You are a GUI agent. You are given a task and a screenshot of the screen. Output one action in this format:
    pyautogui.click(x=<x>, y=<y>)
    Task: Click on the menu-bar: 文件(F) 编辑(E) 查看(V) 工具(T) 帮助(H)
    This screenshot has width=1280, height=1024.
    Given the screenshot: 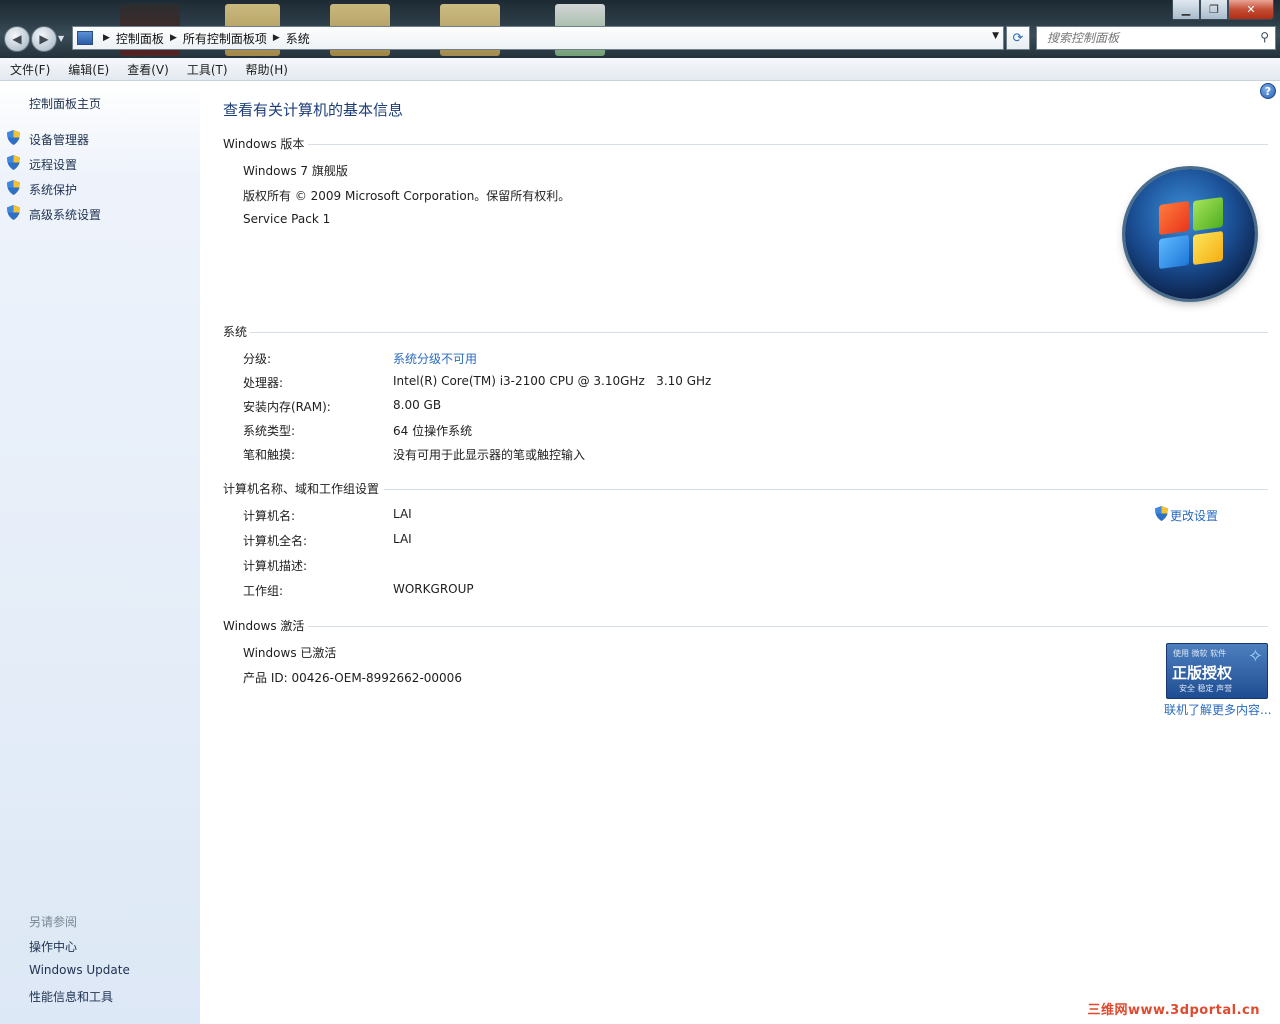 What is the action you would take?
    pyautogui.click(x=640, y=69)
    